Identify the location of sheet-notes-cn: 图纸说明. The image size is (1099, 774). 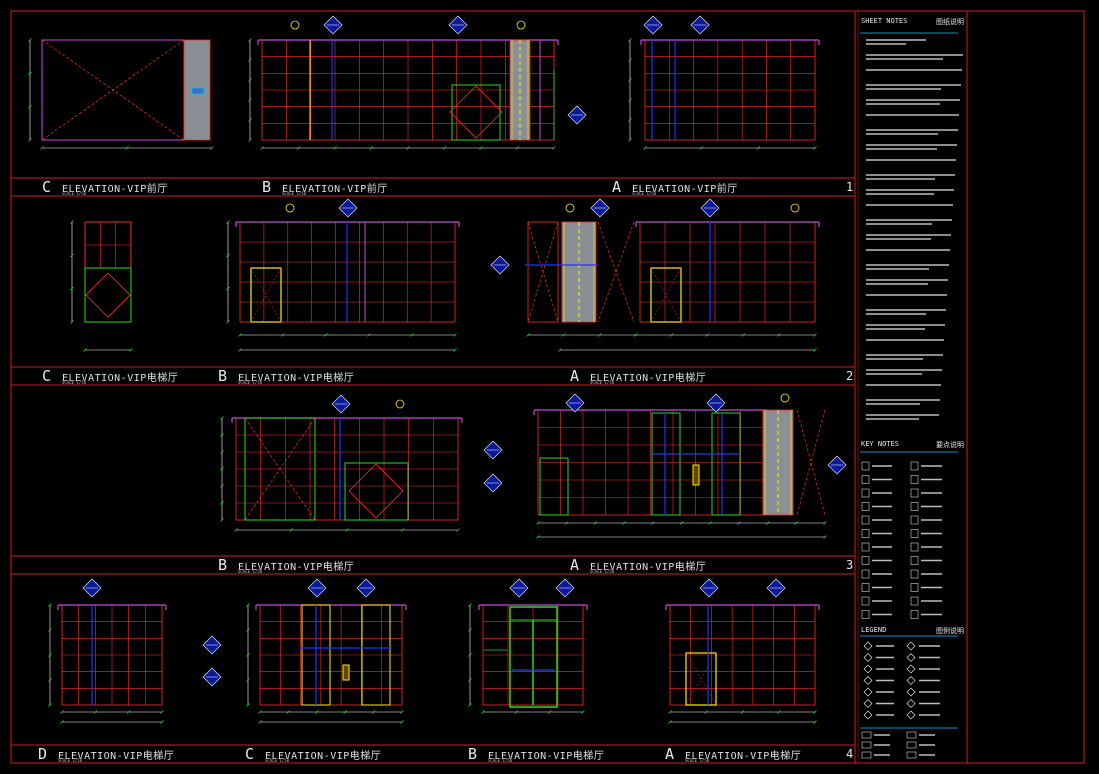
(950, 22).